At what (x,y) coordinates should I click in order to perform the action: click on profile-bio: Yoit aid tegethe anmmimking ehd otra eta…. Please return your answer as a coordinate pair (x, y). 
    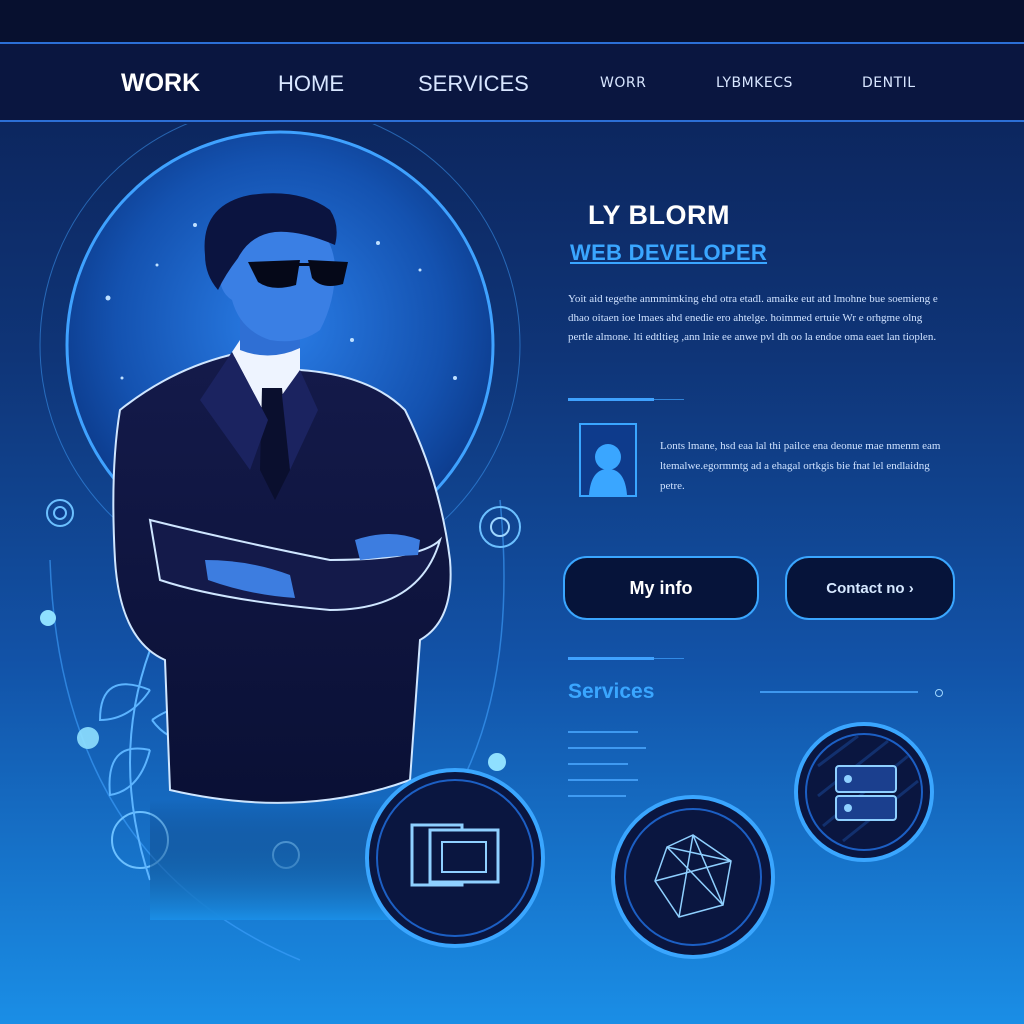
    Looking at the image, I should click on (753, 318).